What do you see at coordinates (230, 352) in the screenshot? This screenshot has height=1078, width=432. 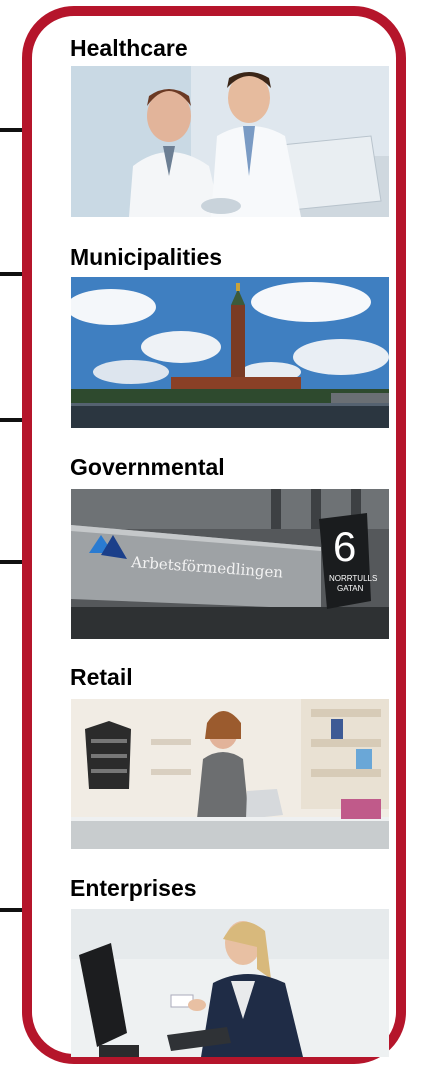 I see `municipalities-photo` at bounding box center [230, 352].